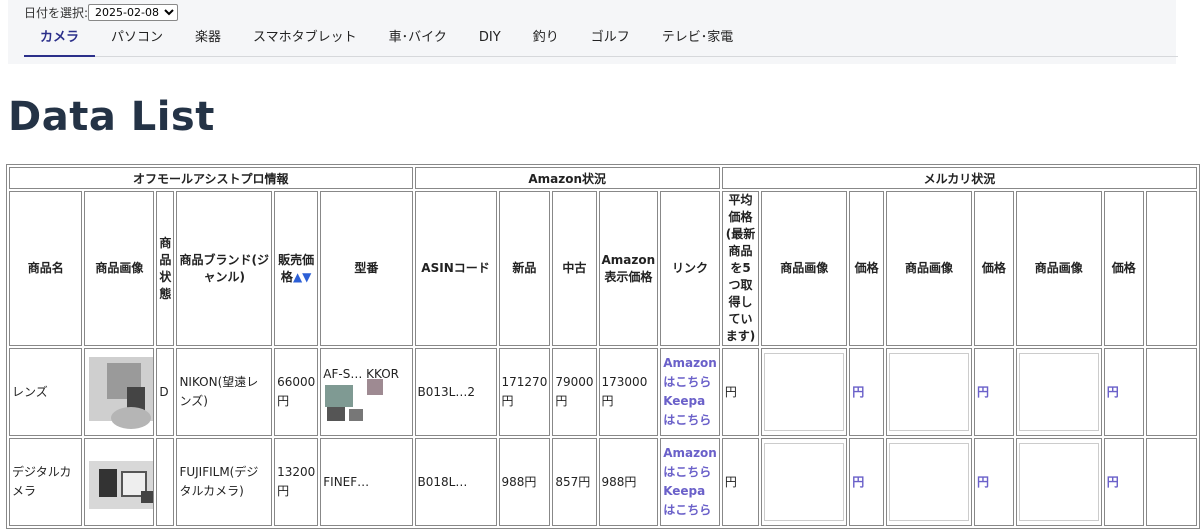 This screenshot has height=529, width=1200. Describe the element at coordinates (60, 39) in the screenshot. I see `tab-camera: カメラ` at that location.